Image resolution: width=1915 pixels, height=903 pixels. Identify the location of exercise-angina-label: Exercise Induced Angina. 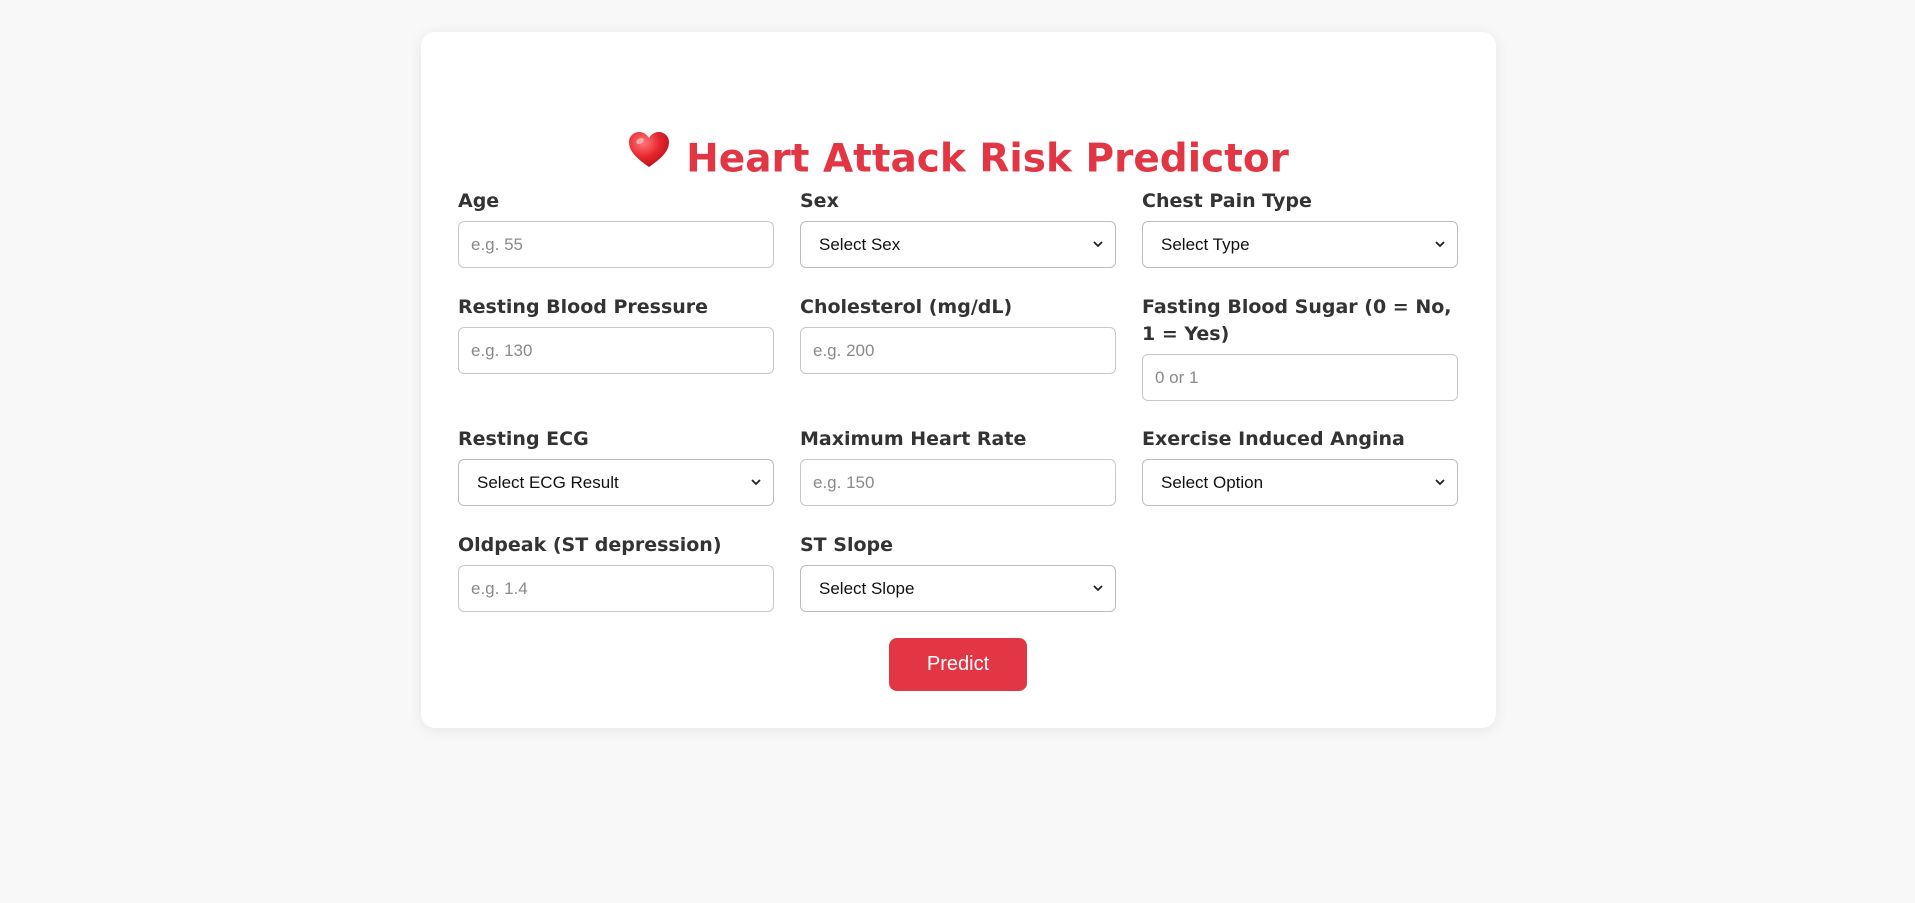
(1273, 439).